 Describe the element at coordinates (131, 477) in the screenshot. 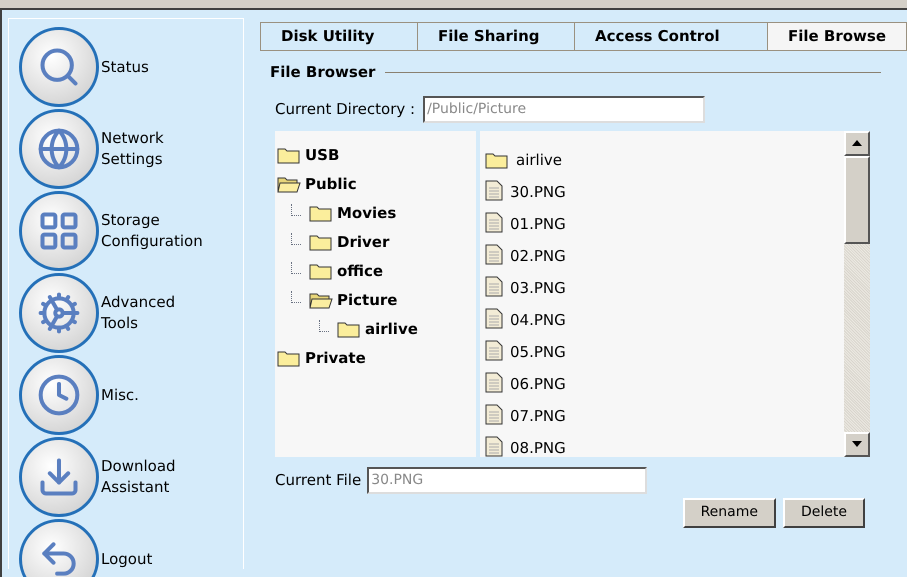

I see `sidebar-item: Download Assistant` at that location.